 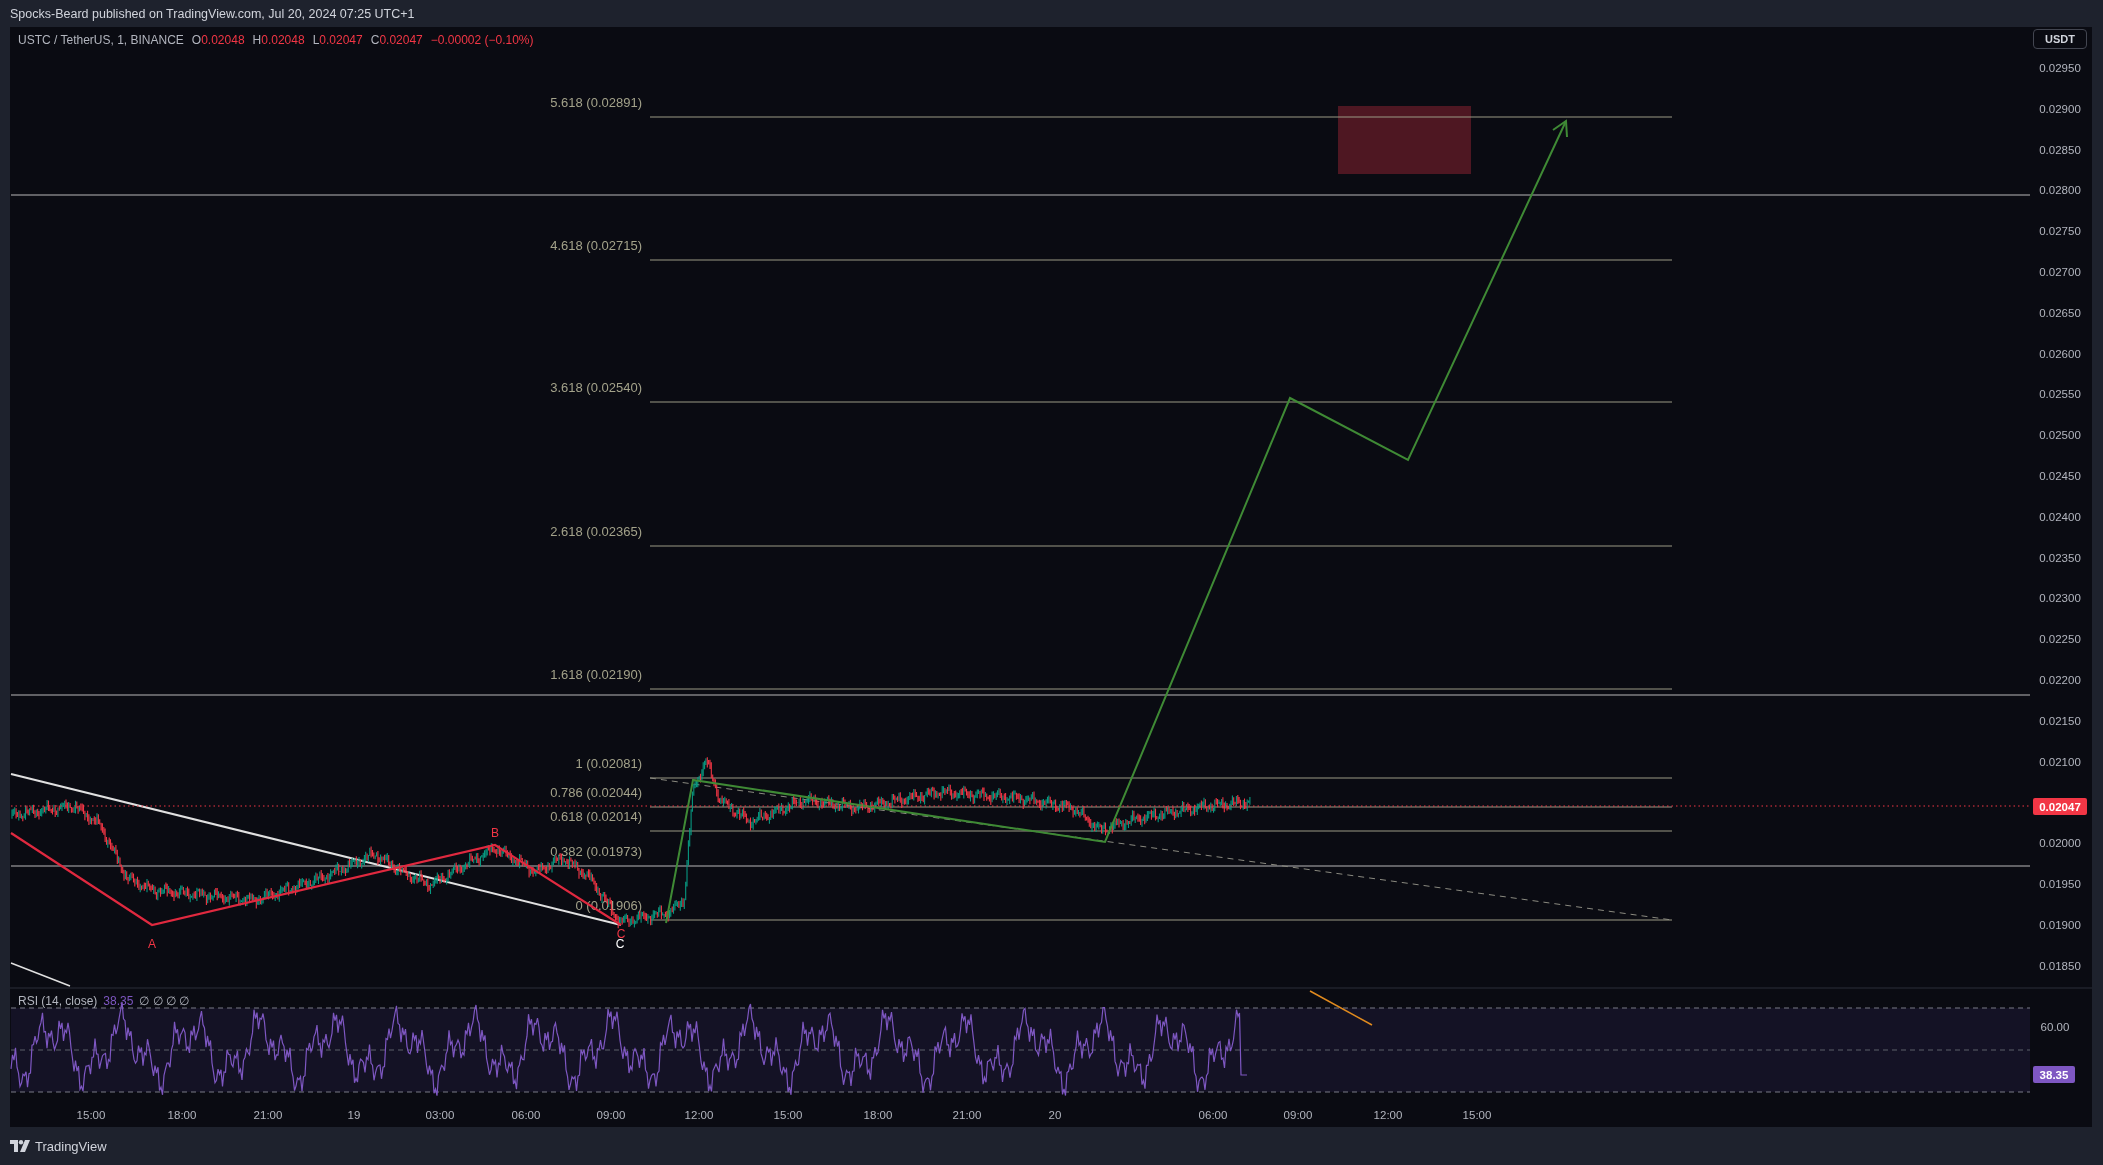 What do you see at coordinates (2060, 231) in the screenshot?
I see `price-axis-label: 0.02750` at bounding box center [2060, 231].